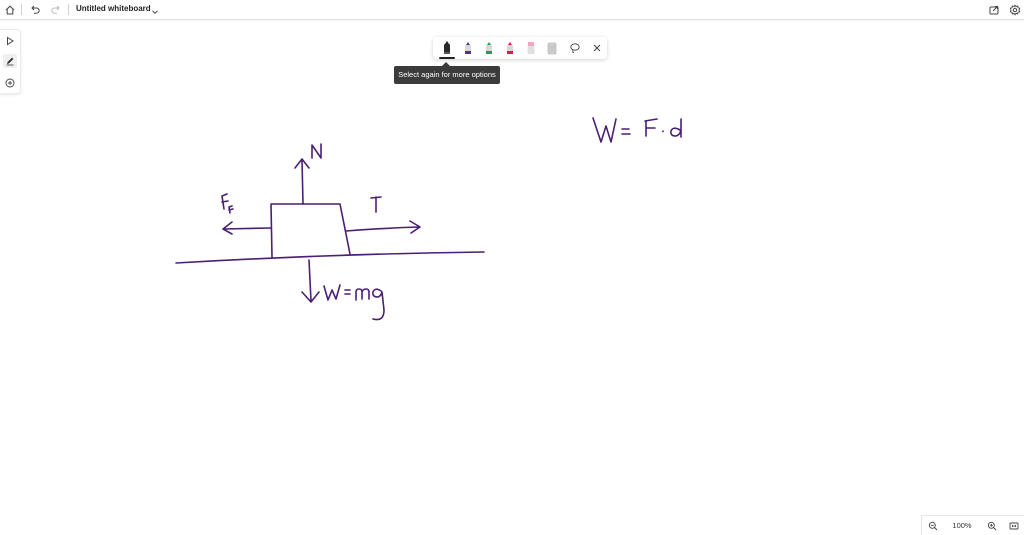 The height and width of the screenshot is (535, 1024). What do you see at coordinates (113, 9) in the screenshot?
I see `whiteboard-title: Untitled whiteboard` at bounding box center [113, 9].